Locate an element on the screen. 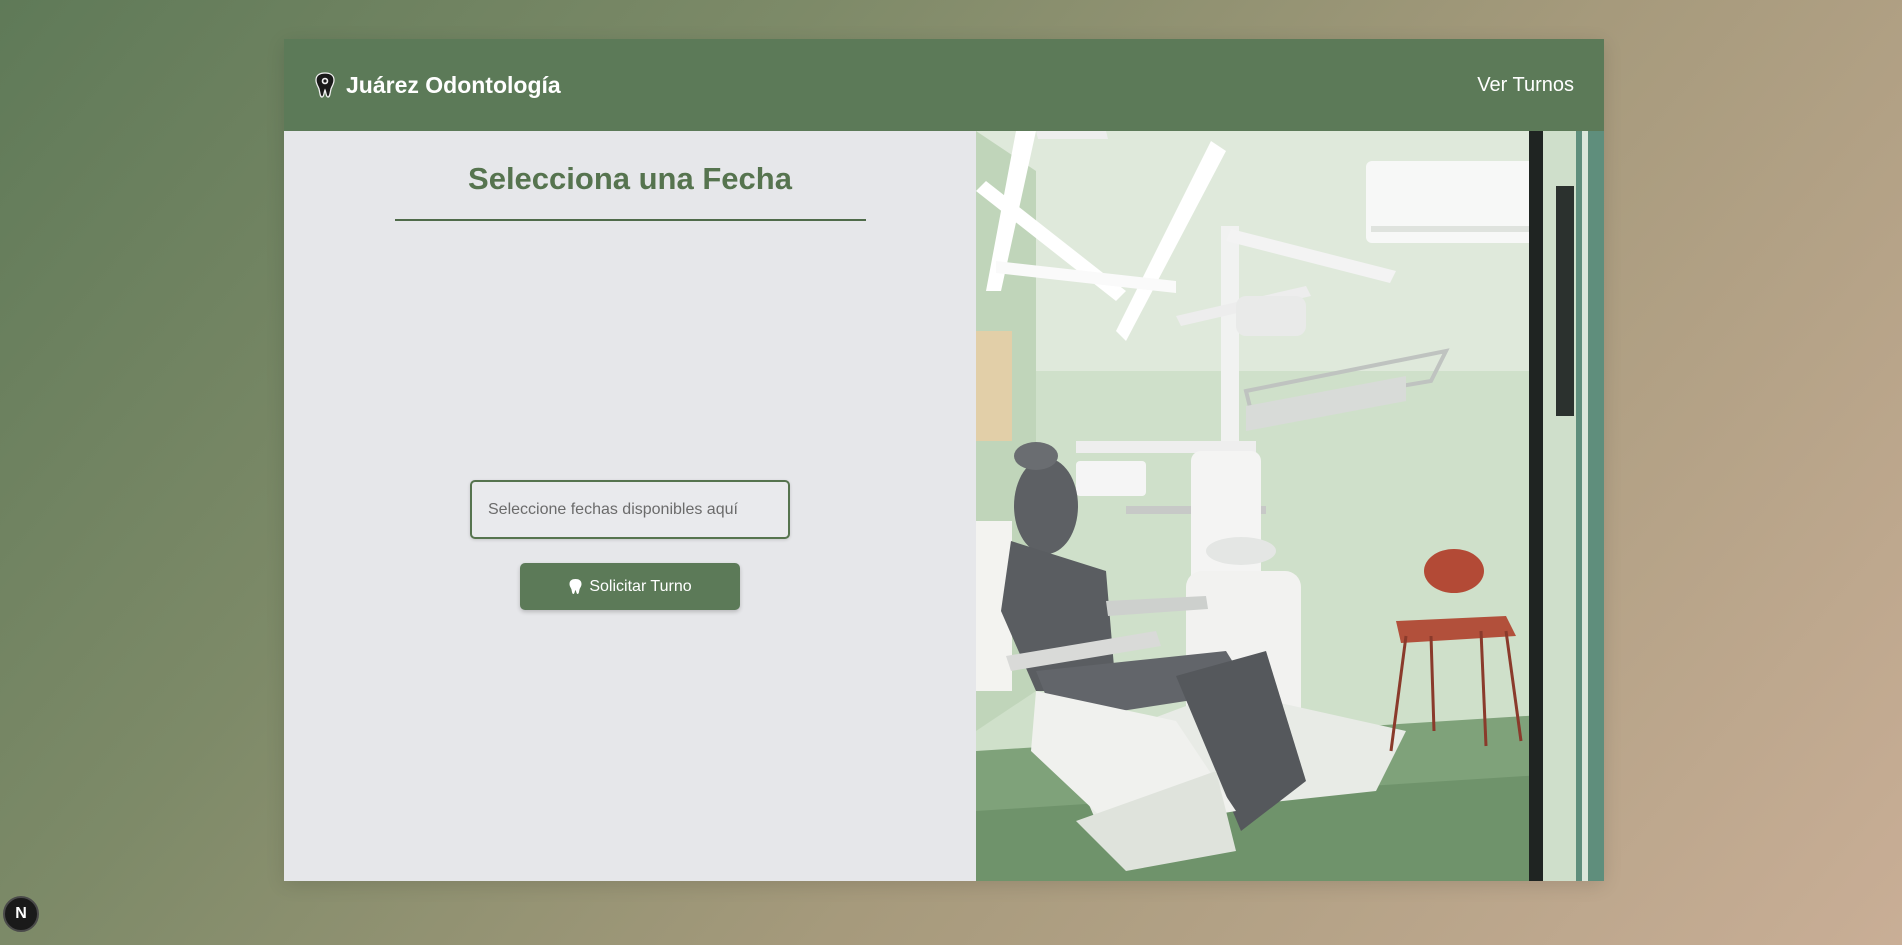 This screenshot has width=1902, height=945. nextjs-icon: N is located at coordinates (21, 914).